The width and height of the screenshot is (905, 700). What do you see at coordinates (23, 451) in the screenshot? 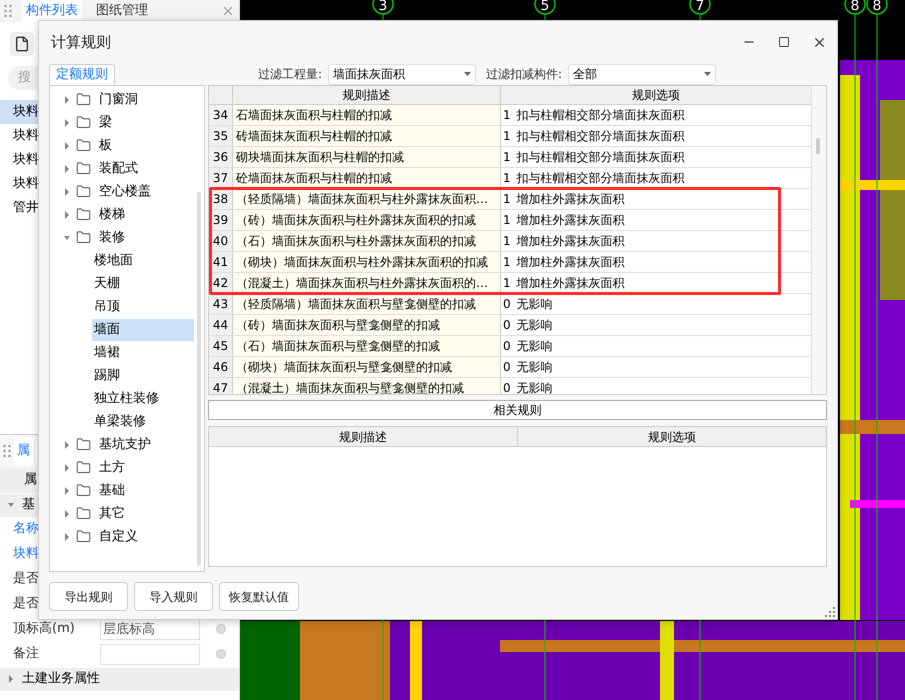
I see `panel-tab: 属` at bounding box center [23, 451].